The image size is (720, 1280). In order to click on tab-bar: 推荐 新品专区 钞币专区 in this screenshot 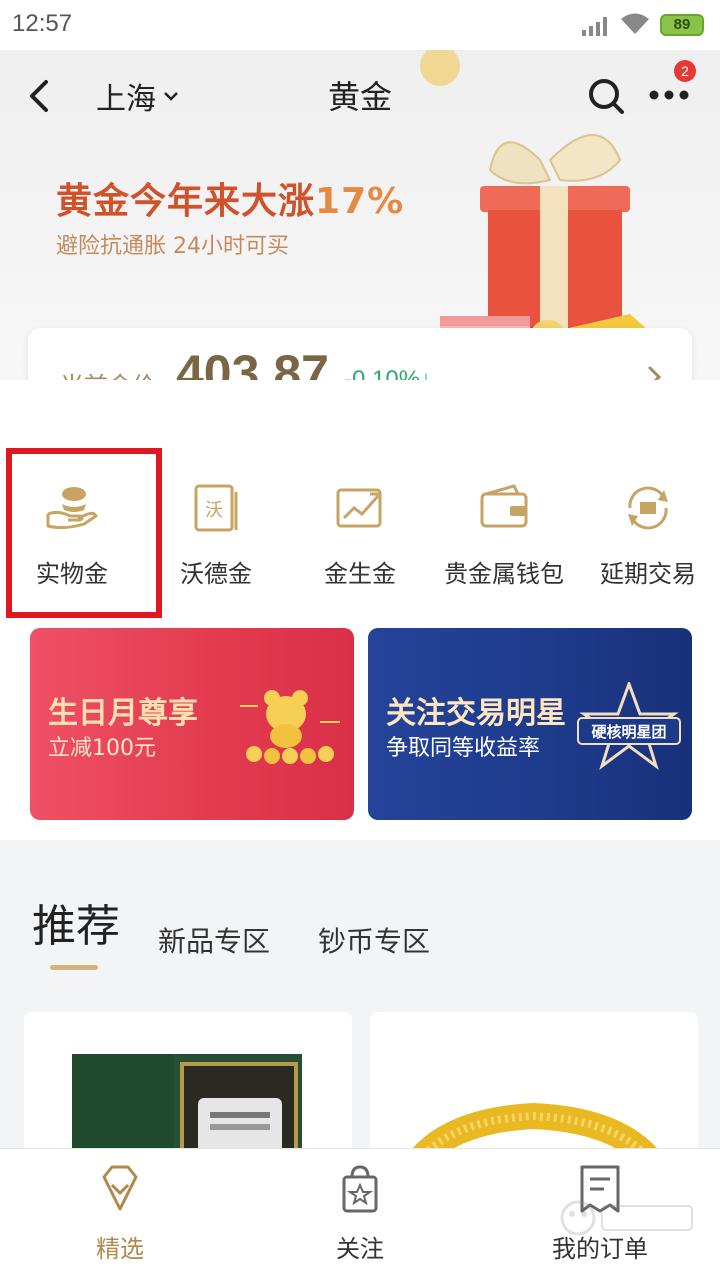, I will do `click(360, 925)`.